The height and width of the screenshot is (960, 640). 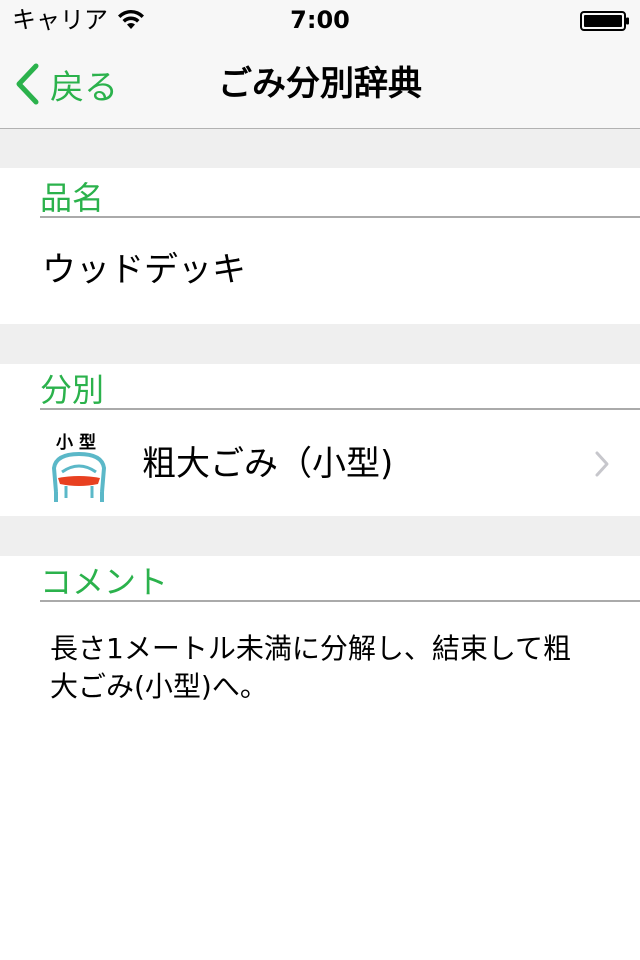 What do you see at coordinates (310, 667) in the screenshot?
I see `comment-value: 長さ1メートル未満に分解し、結束して粗 大ごみ(小型)へ。` at bounding box center [310, 667].